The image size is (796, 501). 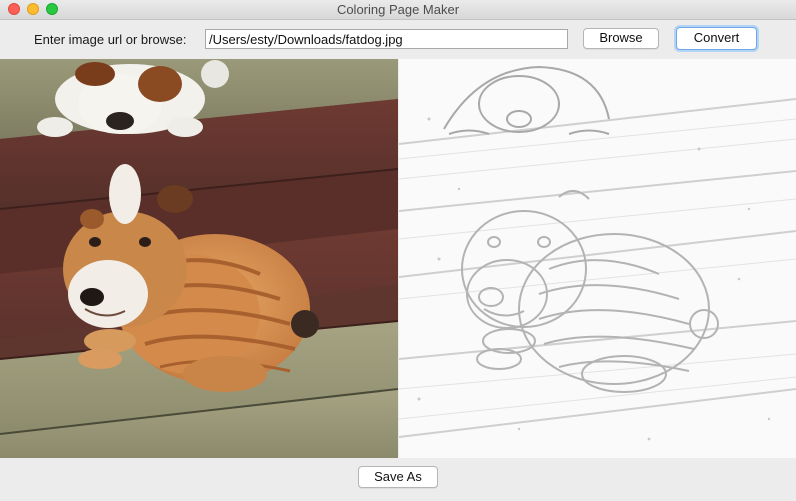 I want to click on window-title: Coloring Page Maker, so click(x=398, y=9).